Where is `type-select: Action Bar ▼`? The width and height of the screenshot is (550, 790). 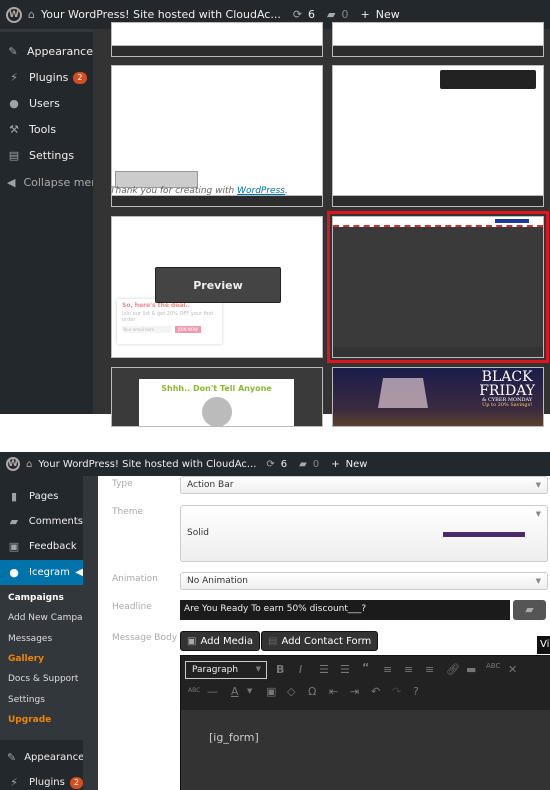 type-select: Action Bar ▼ is located at coordinates (364, 485).